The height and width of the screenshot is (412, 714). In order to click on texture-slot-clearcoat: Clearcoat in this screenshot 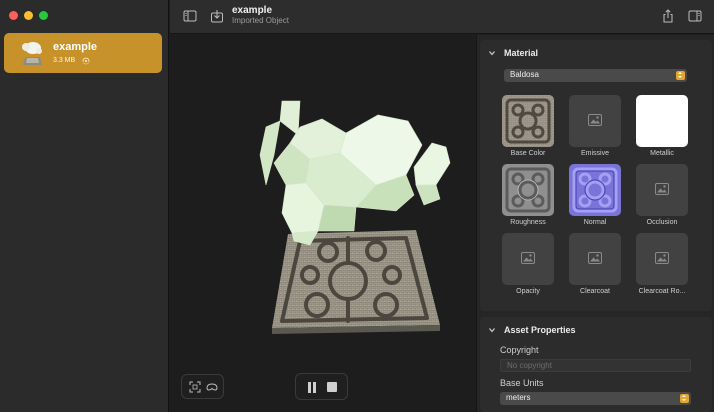, I will do `click(595, 264)`.